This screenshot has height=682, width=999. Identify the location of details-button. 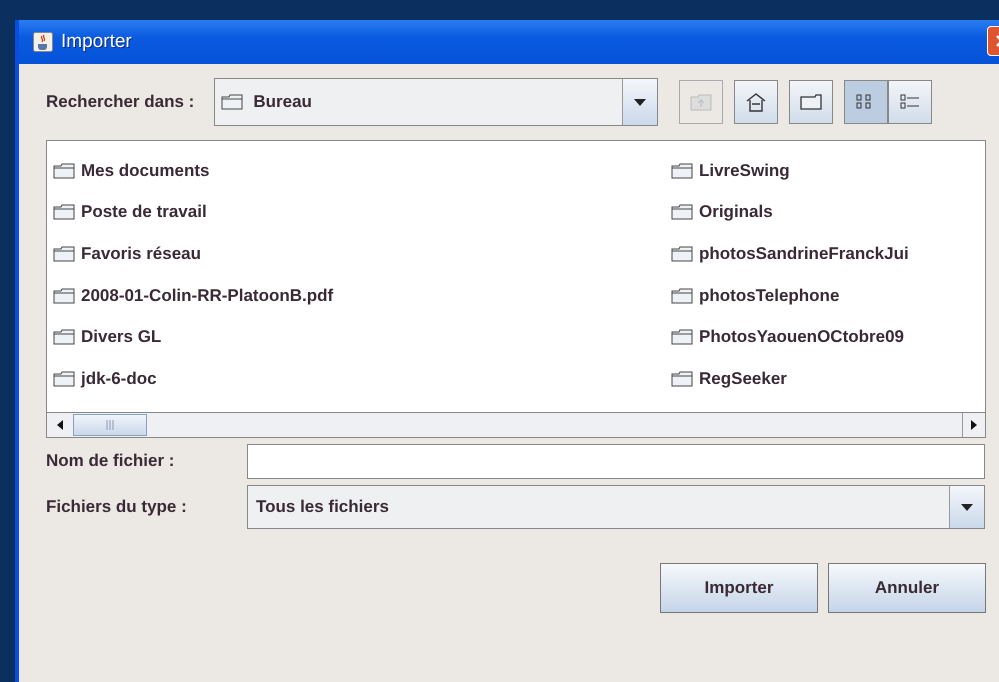
(910, 102).